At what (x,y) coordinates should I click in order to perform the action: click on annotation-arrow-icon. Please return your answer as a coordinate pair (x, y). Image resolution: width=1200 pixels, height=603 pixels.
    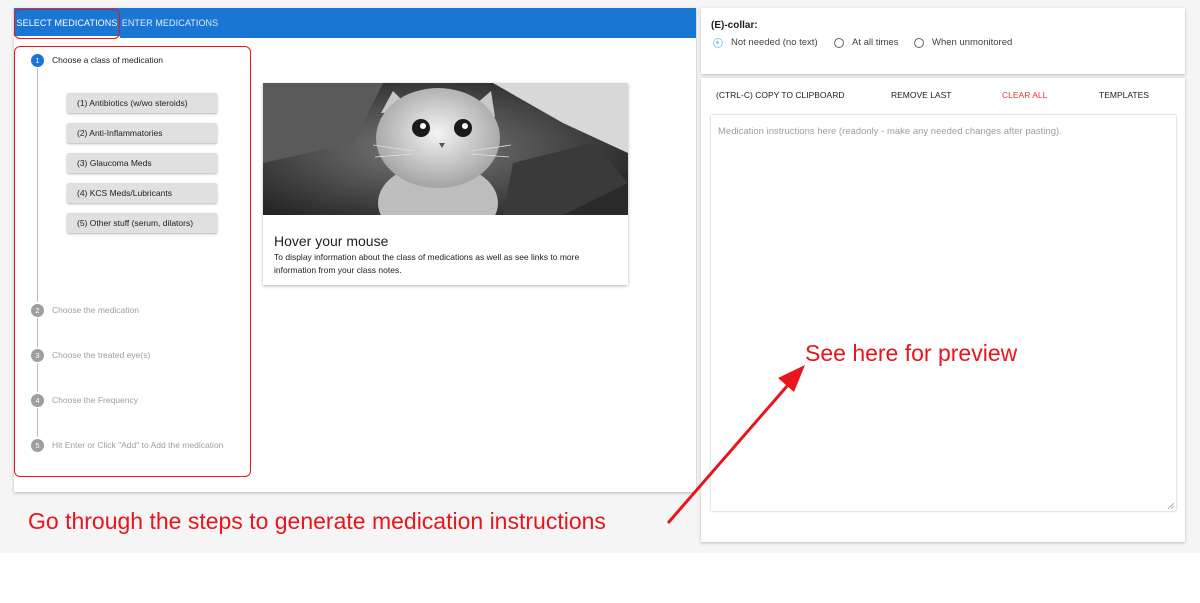
    Looking at the image, I should click on (735, 444).